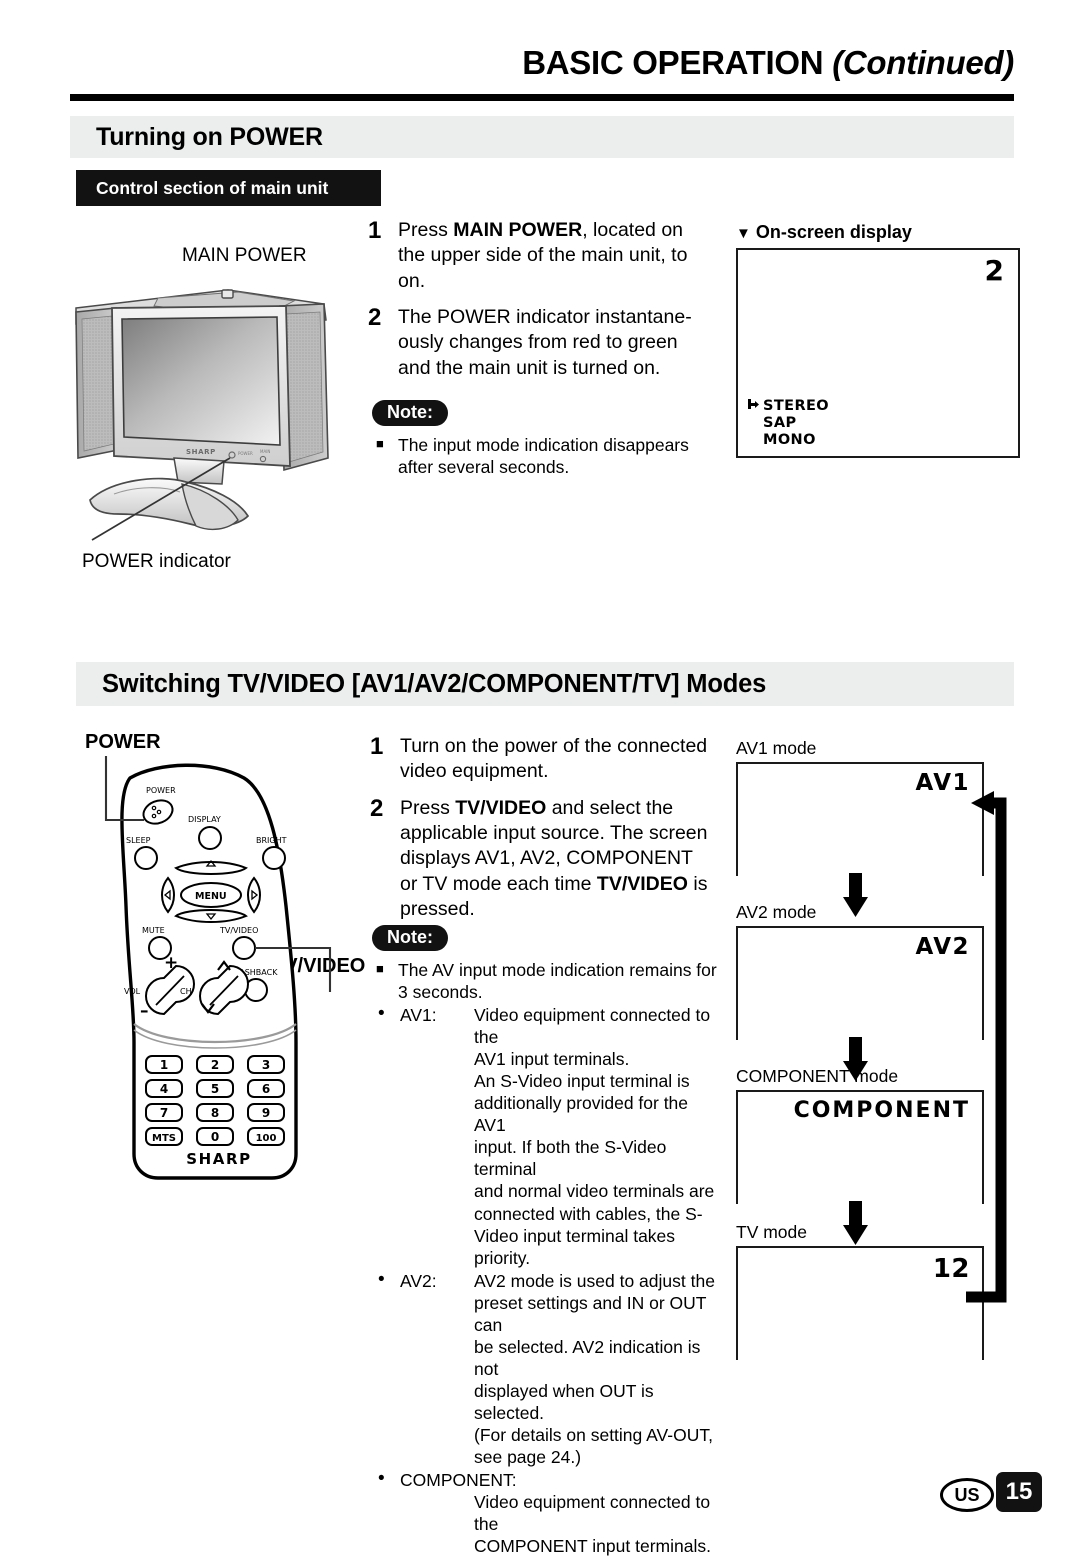 This screenshot has width=1080, height=1558. Describe the element at coordinates (923, 62) in the screenshot. I see `page-title-continued: (Continued)` at that location.